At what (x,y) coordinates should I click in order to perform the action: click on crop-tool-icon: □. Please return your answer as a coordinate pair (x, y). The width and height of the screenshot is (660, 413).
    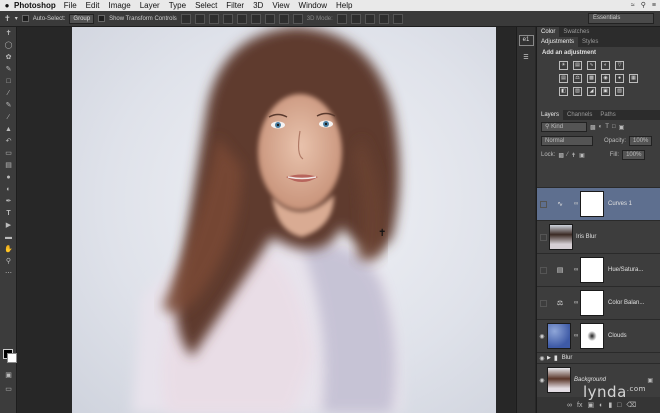
    Looking at the image, I should click on (8, 81).